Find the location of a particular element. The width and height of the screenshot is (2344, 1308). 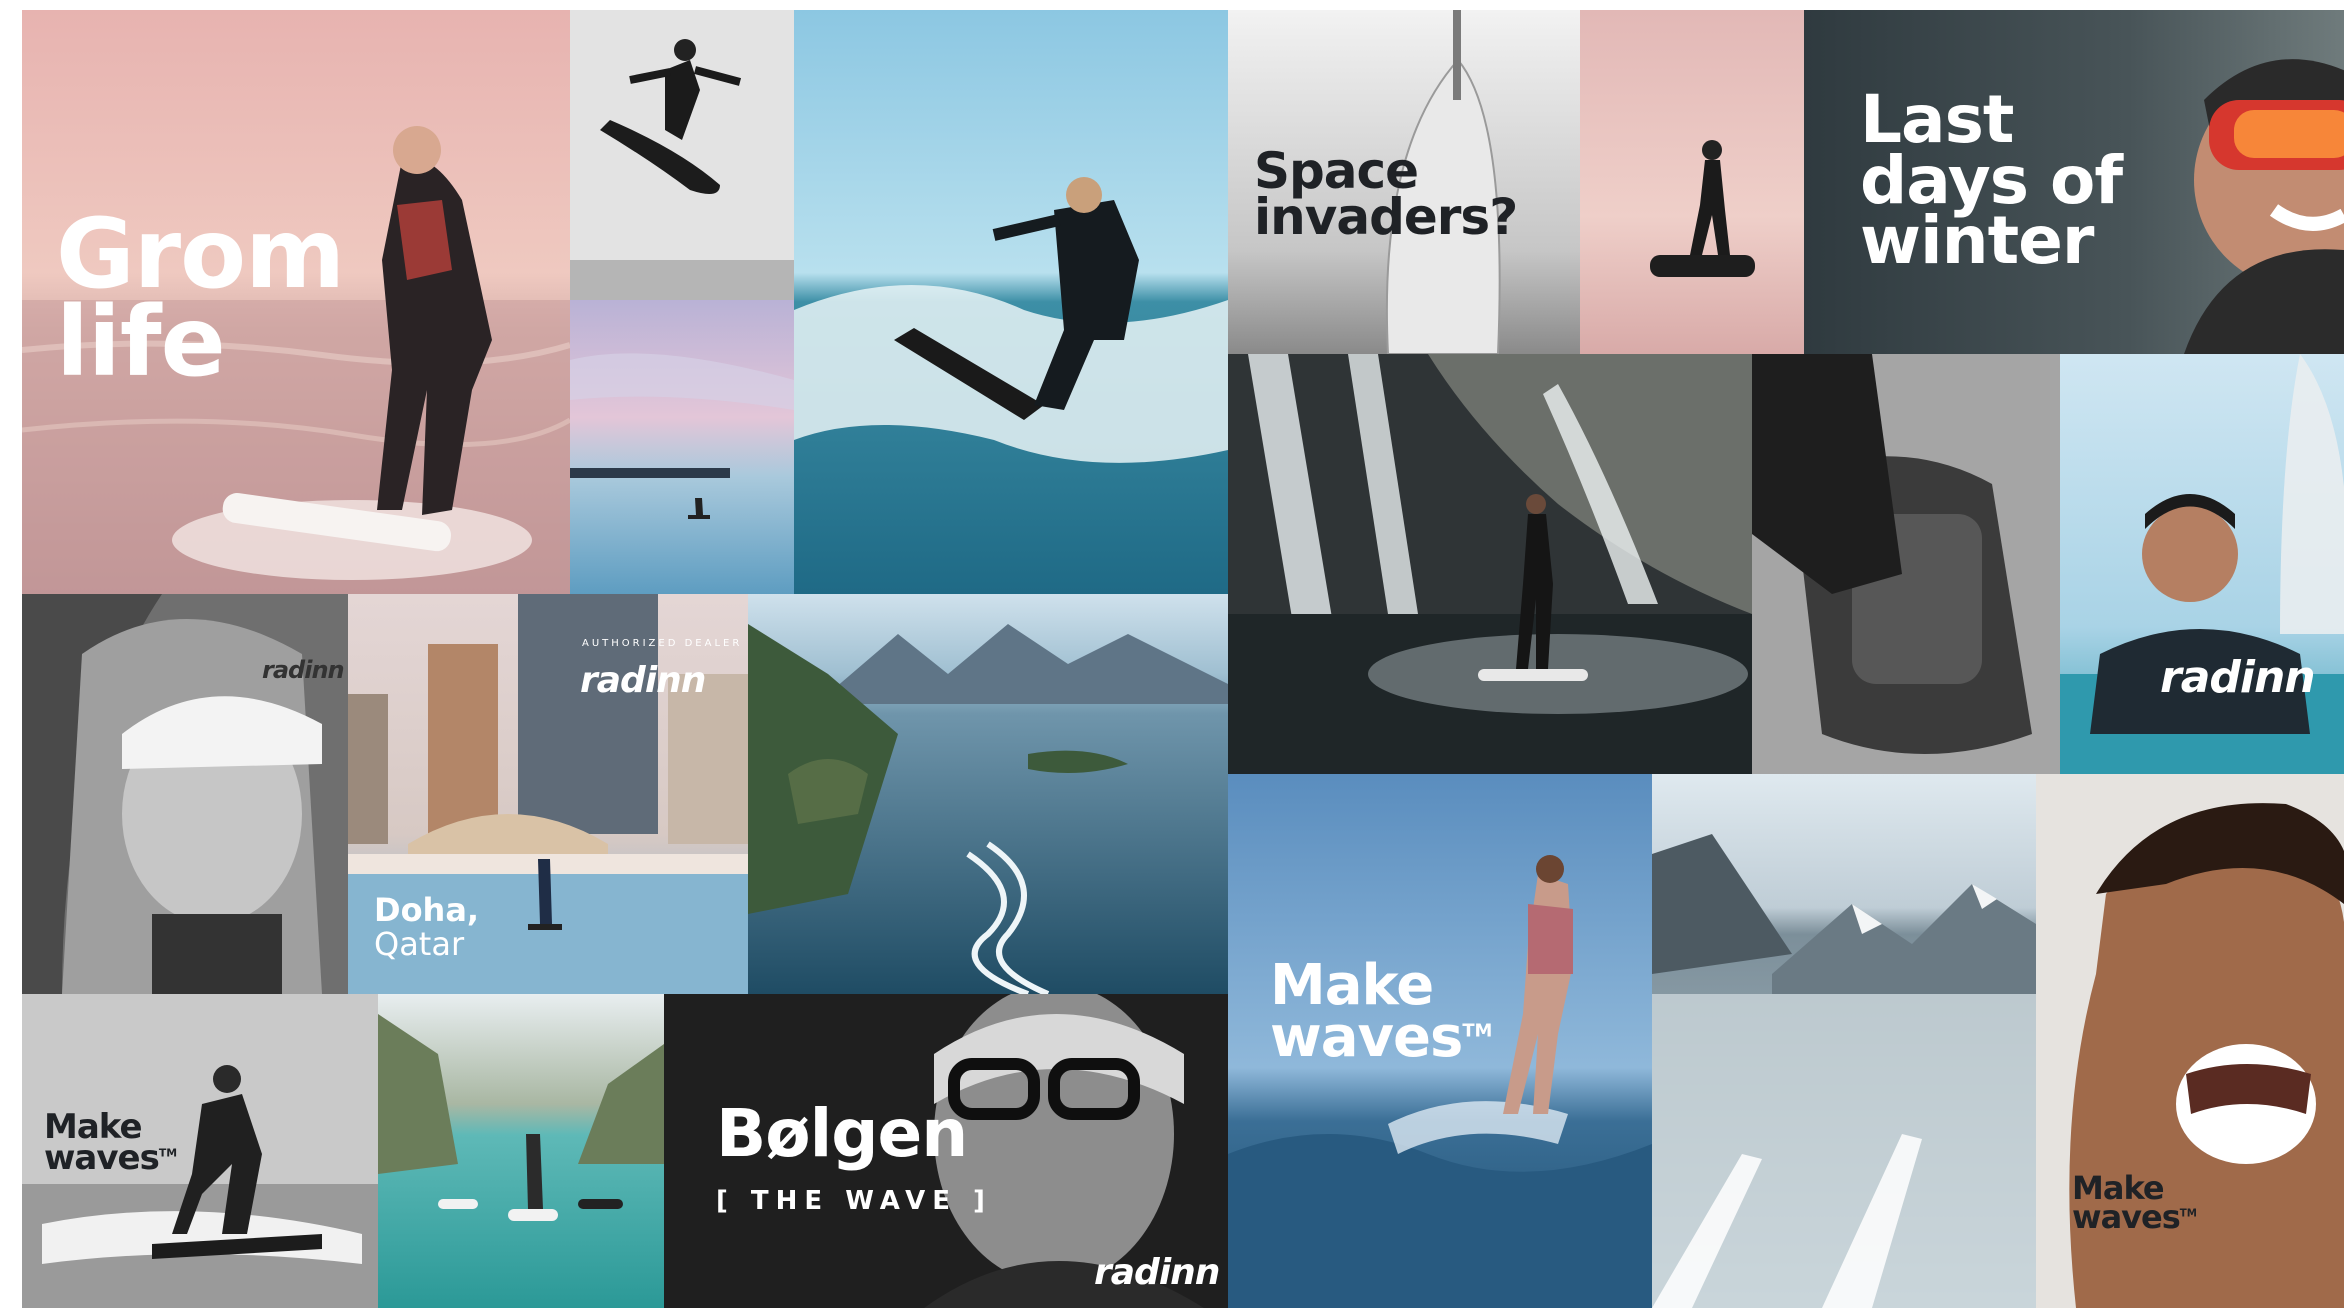

canyon-trio-image is located at coordinates (521, 1151).